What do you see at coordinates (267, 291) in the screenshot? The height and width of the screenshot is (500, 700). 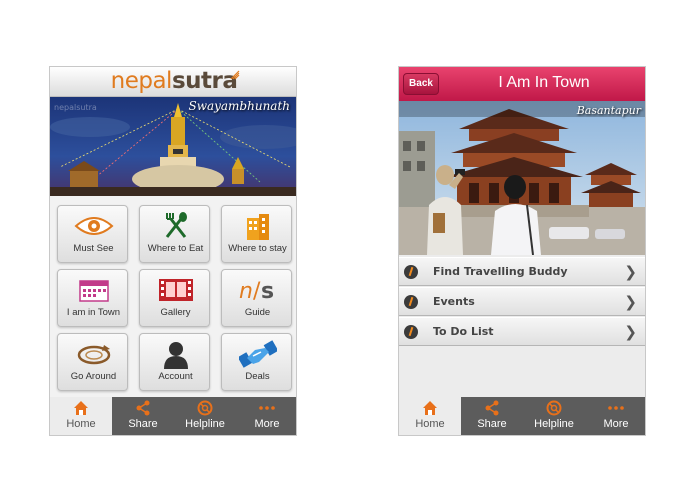 I see `svg-text: s` at bounding box center [267, 291].